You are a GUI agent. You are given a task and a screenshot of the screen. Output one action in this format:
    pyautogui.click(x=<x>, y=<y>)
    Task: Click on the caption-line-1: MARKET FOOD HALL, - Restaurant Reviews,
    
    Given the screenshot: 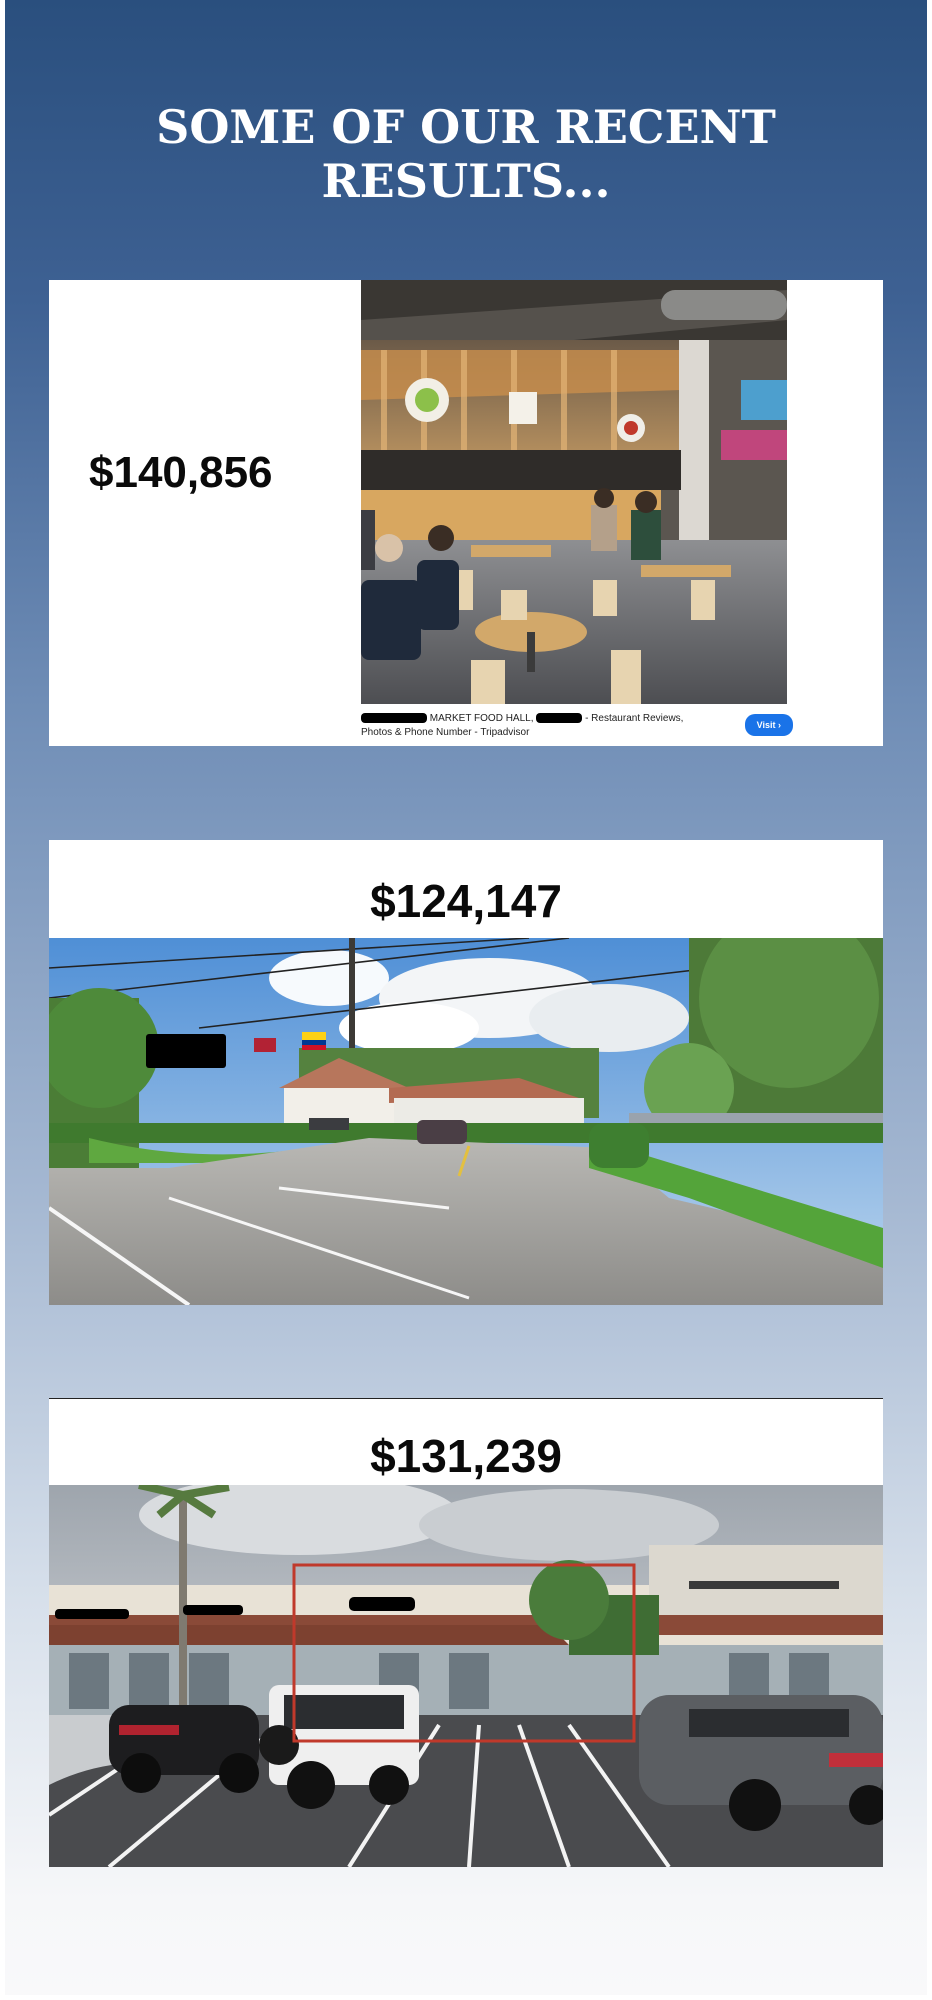 What is the action you would take?
    pyautogui.click(x=576, y=719)
    